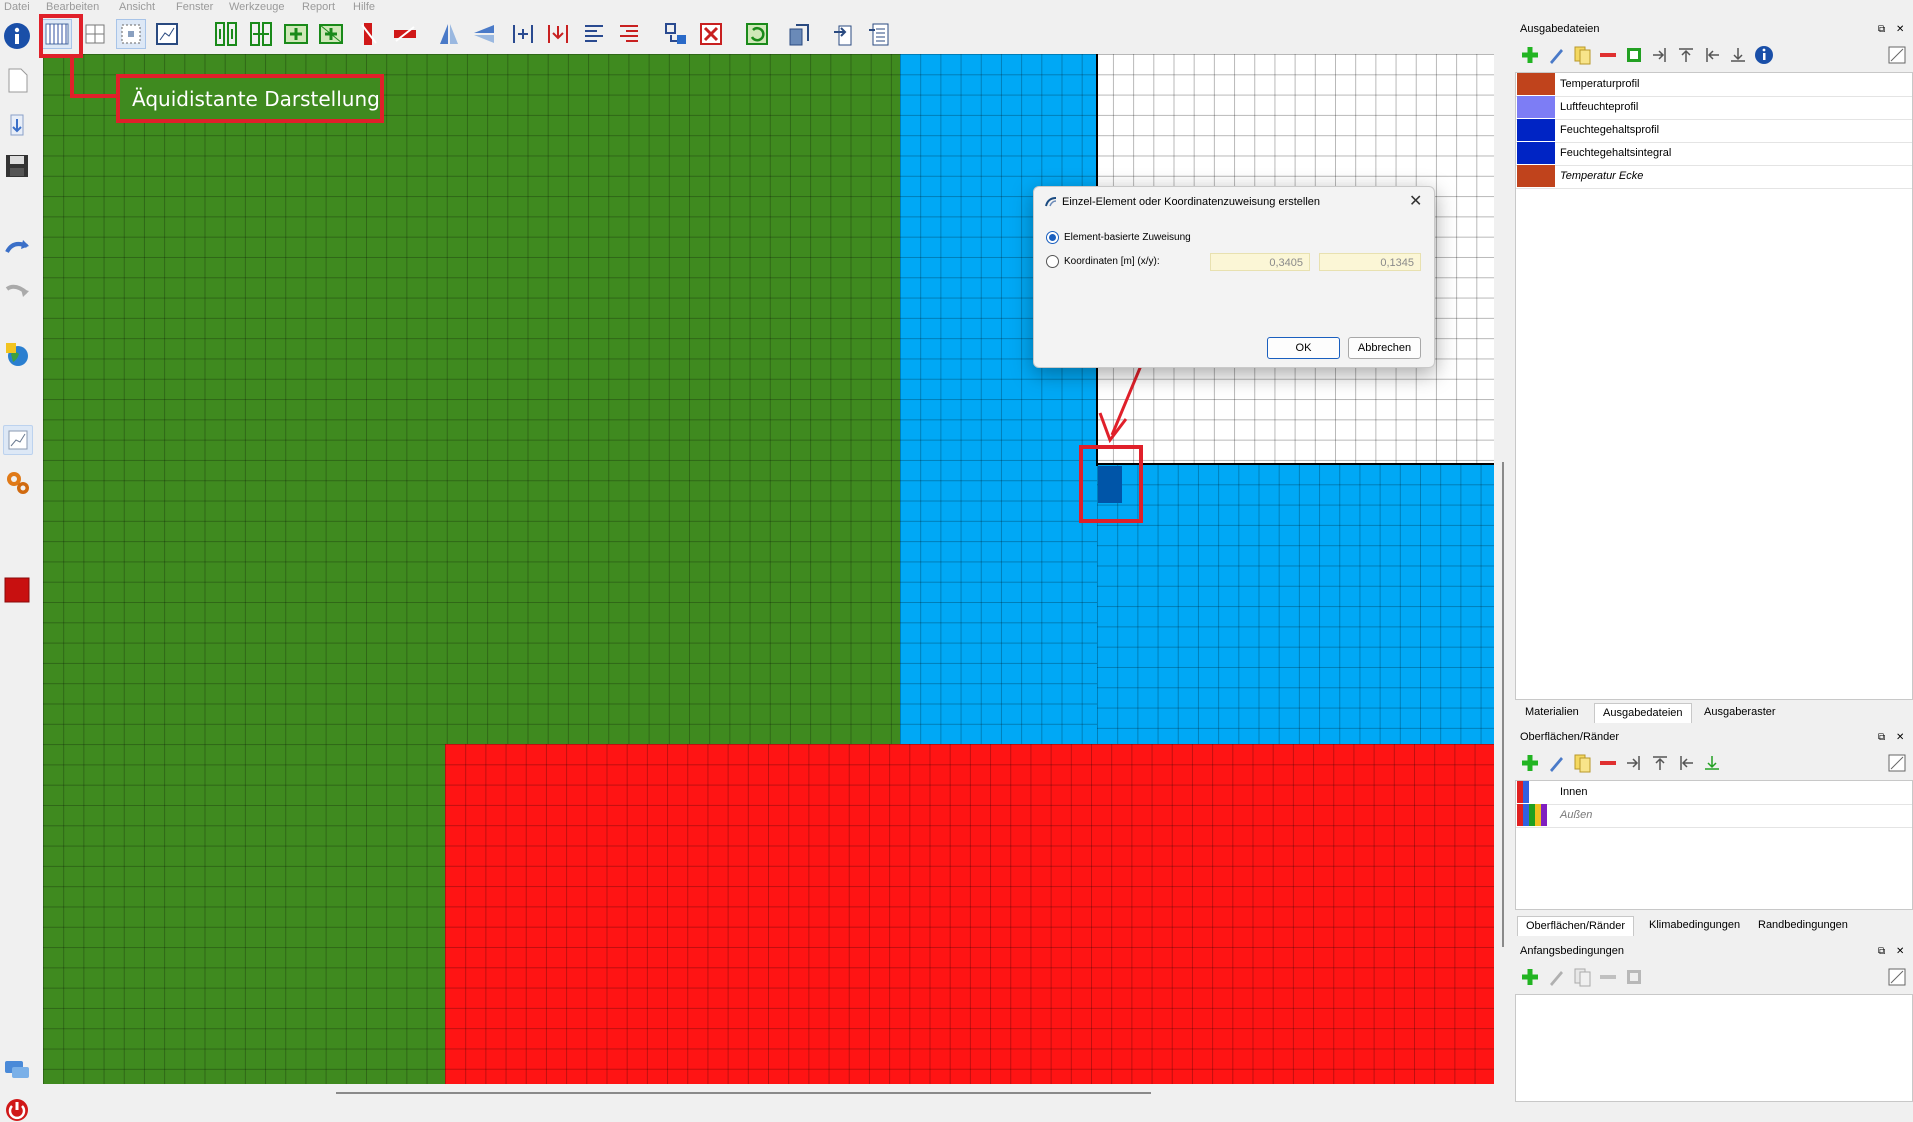  What do you see at coordinates (711, 34) in the screenshot?
I see `remove-assignment-icon` at bounding box center [711, 34].